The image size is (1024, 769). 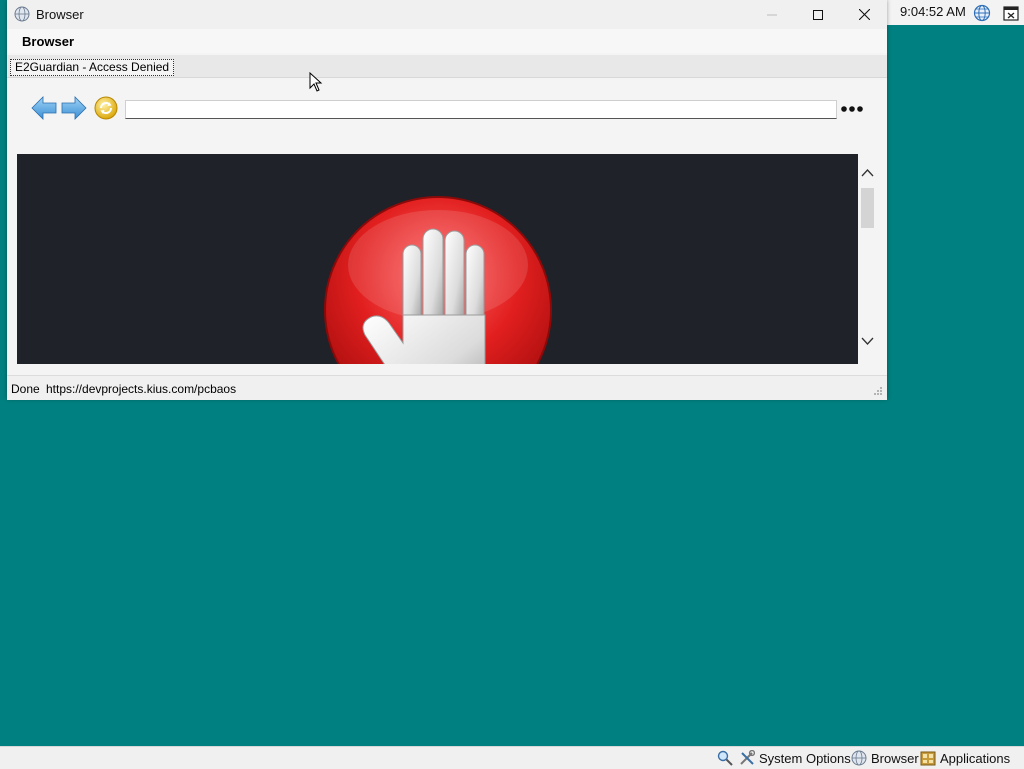 What do you see at coordinates (44, 108) in the screenshot?
I see `back-arrow-icon` at bounding box center [44, 108].